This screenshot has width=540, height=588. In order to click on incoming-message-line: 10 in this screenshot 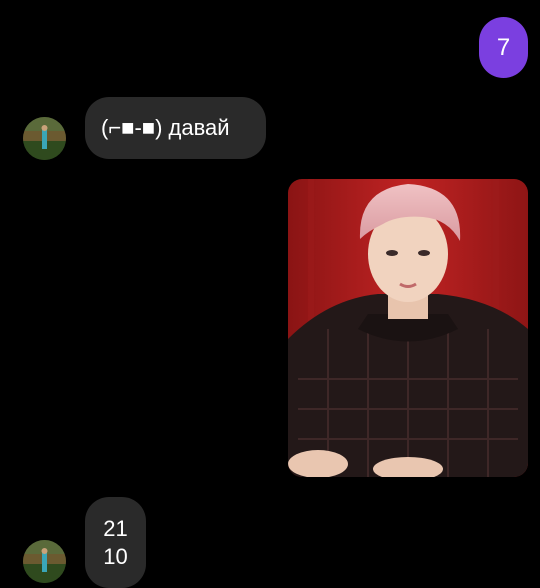, I will do `click(115, 556)`.